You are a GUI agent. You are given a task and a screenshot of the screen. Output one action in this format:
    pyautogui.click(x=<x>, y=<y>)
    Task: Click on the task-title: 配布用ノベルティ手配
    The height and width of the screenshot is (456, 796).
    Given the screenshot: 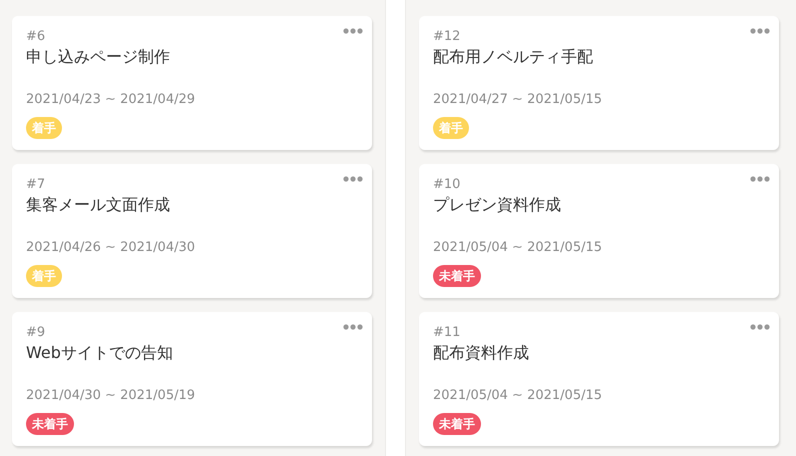 What is the action you would take?
    pyautogui.click(x=513, y=57)
    